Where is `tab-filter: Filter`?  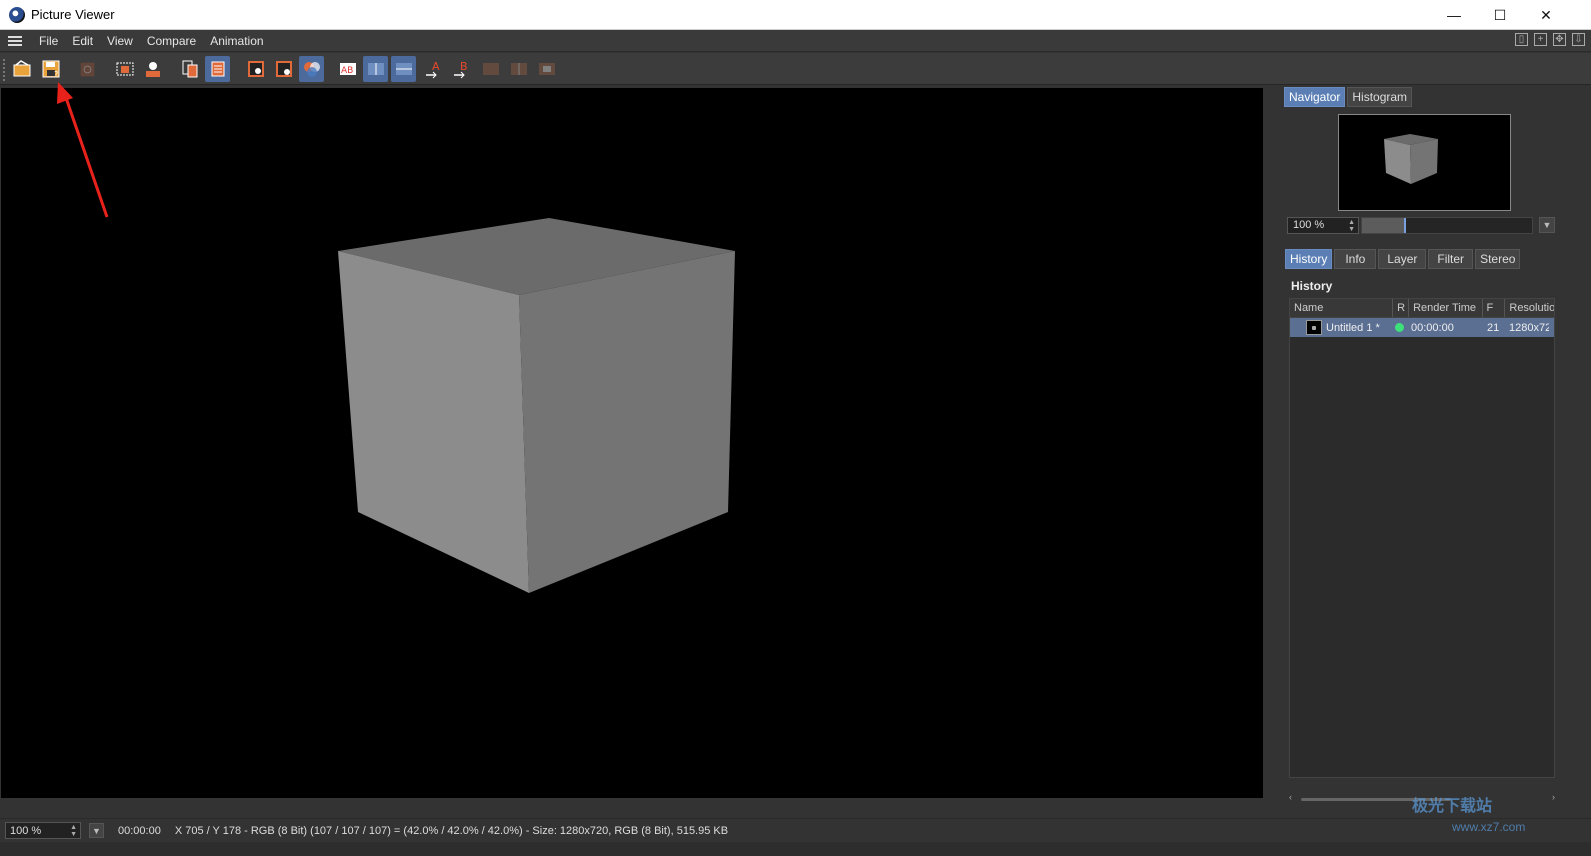
tab-filter: Filter is located at coordinates (1451, 259).